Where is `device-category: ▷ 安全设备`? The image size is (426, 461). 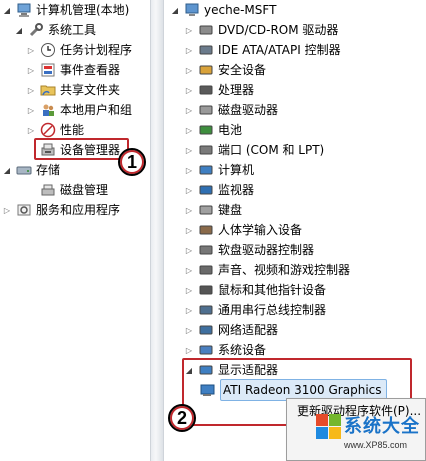 device-category: ▷ 安全设备 is located at coordinates (225, 70).